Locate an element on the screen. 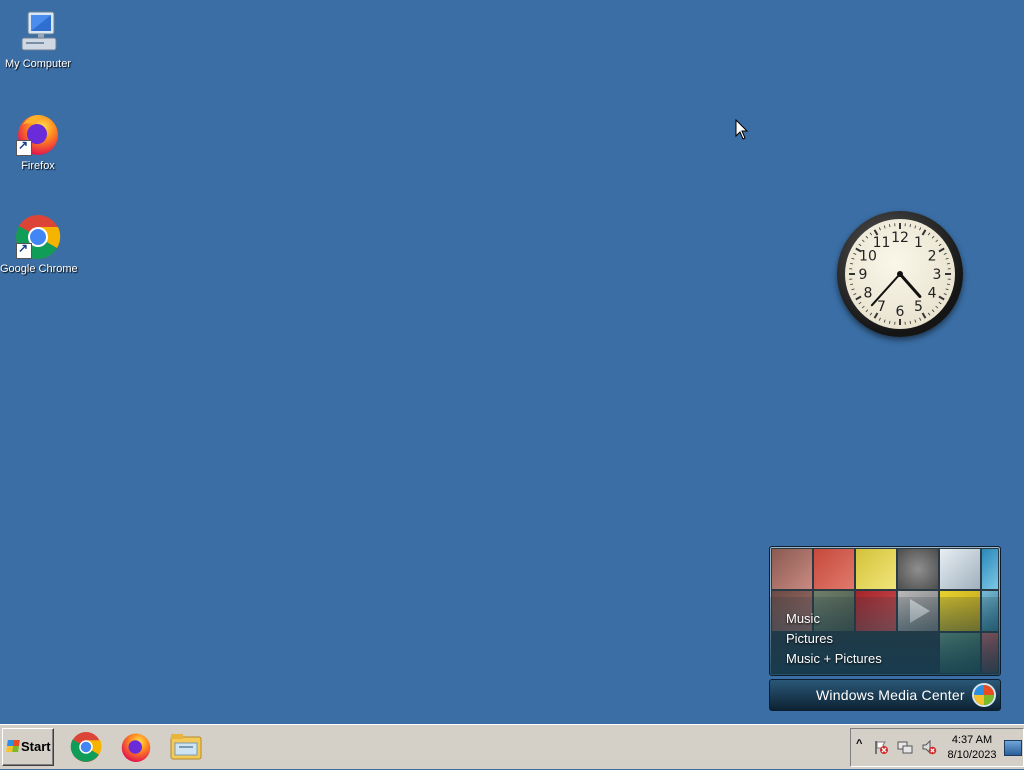 This screenshot has width=1024, height=770. show-hidden-icons-button: ^ is located at coordinates (859, 744).